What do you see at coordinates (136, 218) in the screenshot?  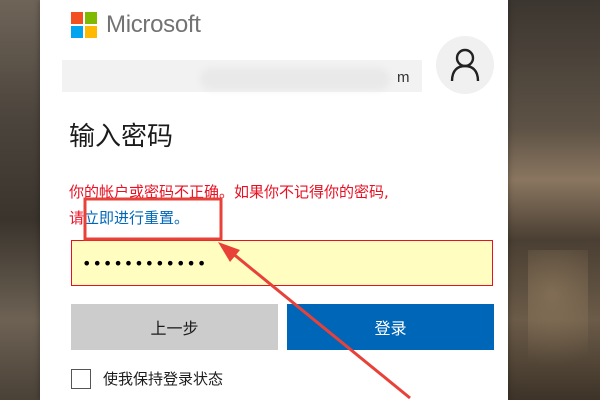 I see `reset-password-link: 立即进行重置。` at bounding box center [136, 218].